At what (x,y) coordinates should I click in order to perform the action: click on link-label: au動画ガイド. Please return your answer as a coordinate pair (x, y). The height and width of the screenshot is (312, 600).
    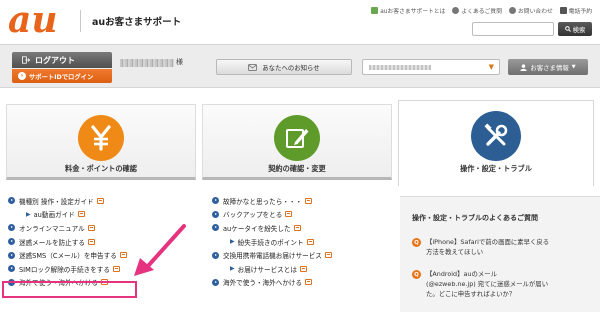
    Looking at the image, I should click on (54, 215).